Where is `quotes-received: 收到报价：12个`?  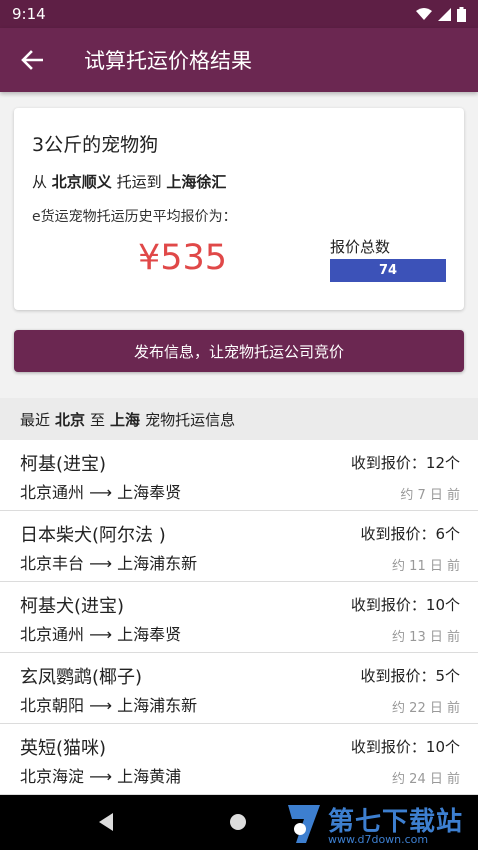
quotes-received: 收到报价：12个 is located at coordinates (405, 463).